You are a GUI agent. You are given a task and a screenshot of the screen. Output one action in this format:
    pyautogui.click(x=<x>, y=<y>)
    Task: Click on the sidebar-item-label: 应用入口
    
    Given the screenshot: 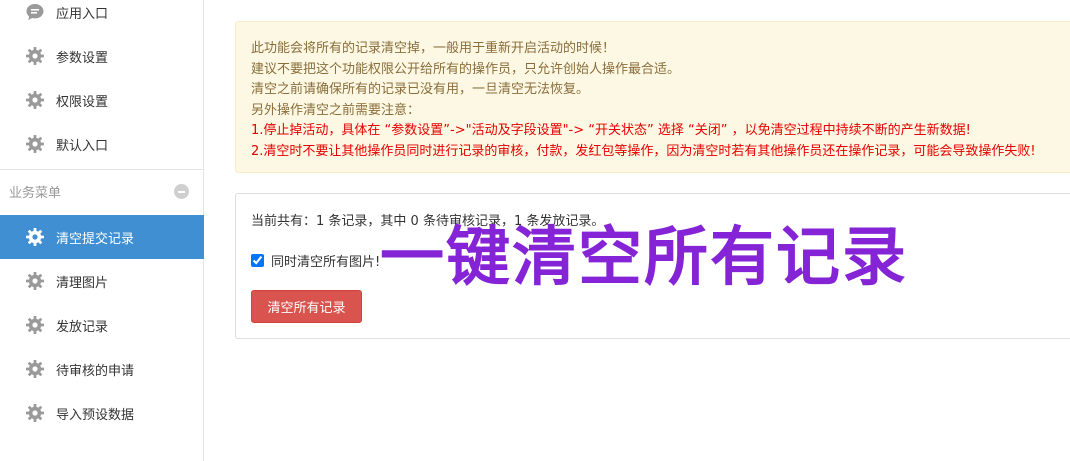 What is the action you would take?
    pyautogui.click(x=82, y=14)
    